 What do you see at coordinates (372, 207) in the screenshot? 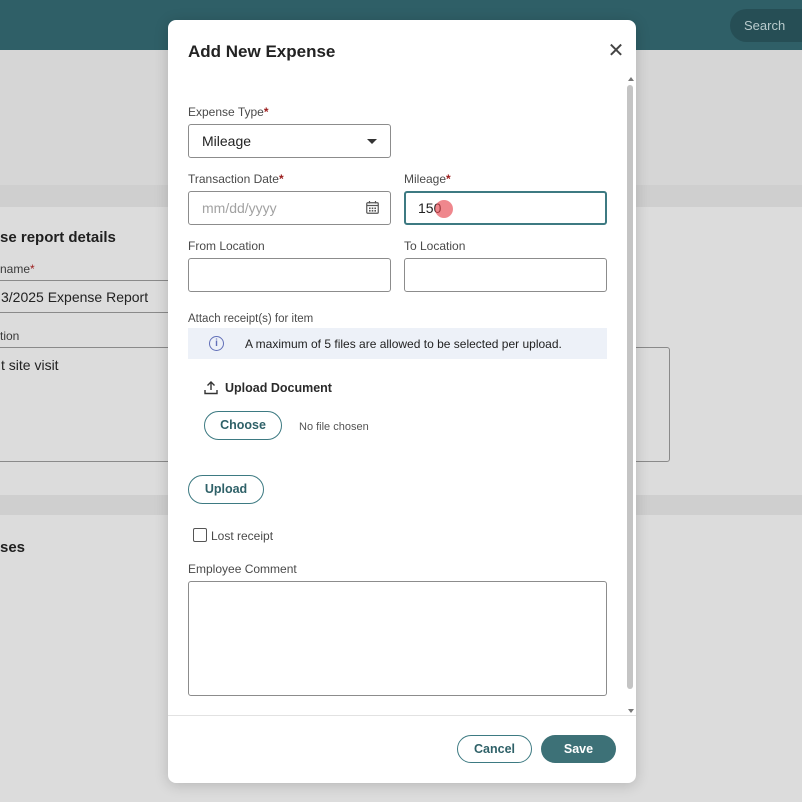
I see `calendar-icon` at bounding box center [372, 207].